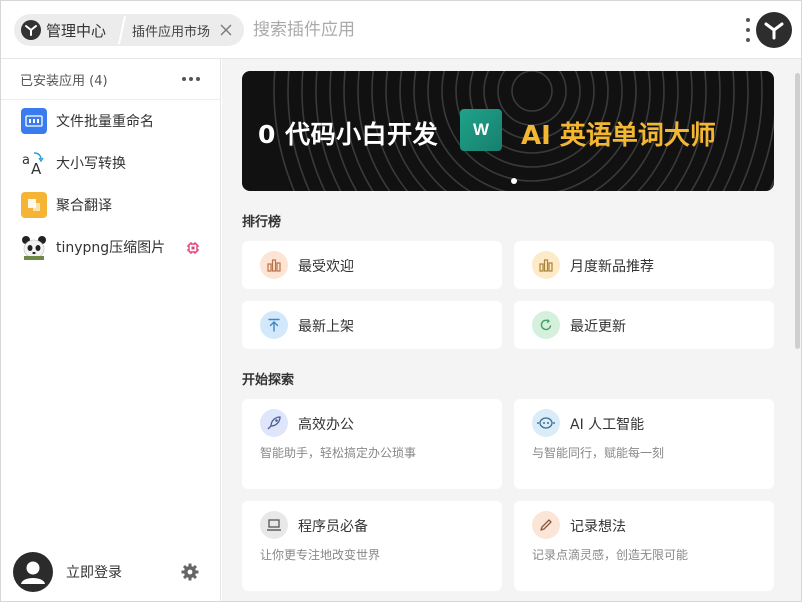  What do you see at coordinates (326, 327) in the screenshot?
I see `card-label: 最新上架` at bounding box center [326, 327].